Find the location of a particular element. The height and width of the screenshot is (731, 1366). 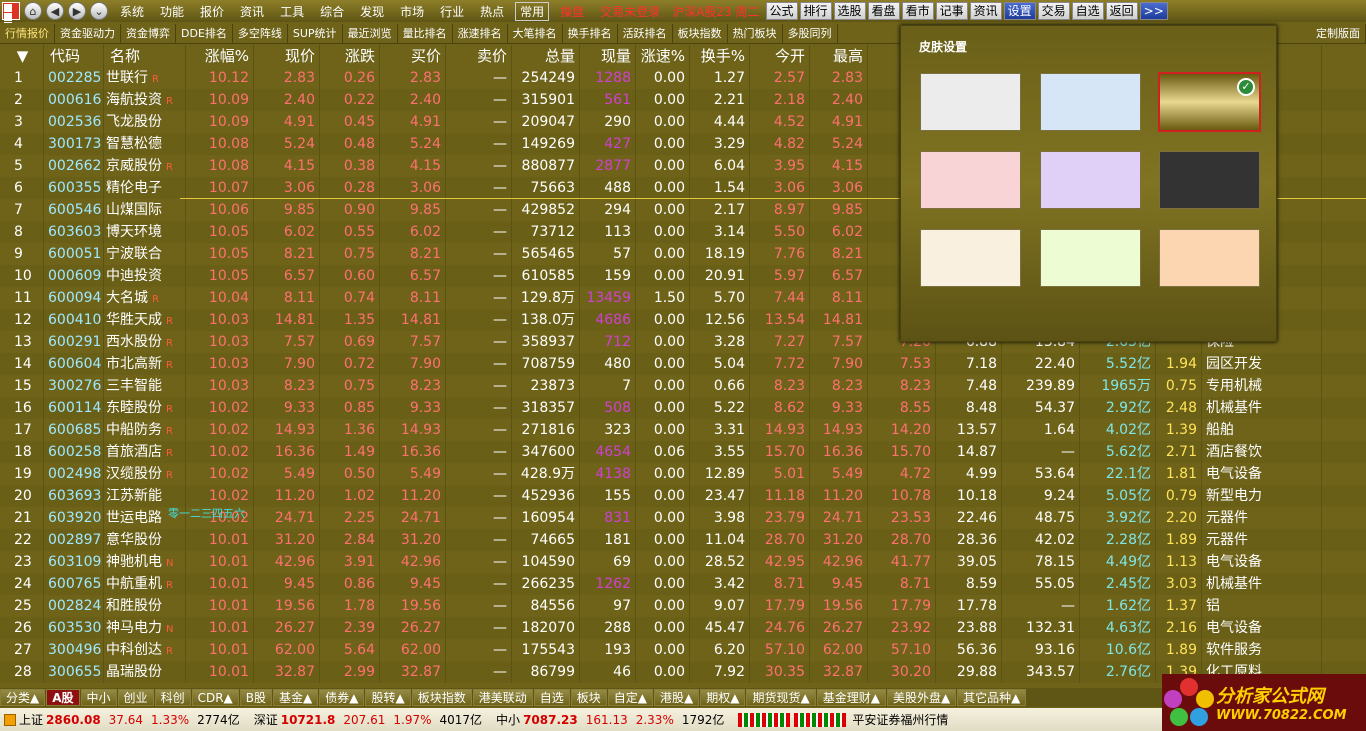

column-header-0: ▼ is located at coordinates (22, 56).